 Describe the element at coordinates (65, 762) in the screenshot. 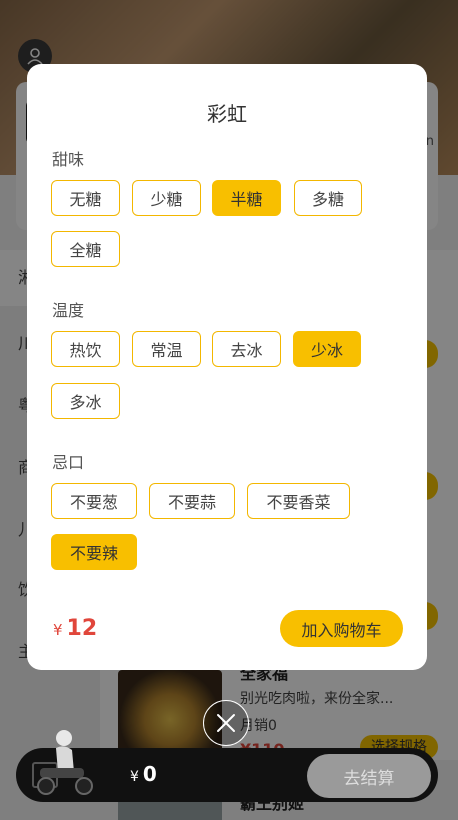

I see `delivery-rider-icon` at that location.